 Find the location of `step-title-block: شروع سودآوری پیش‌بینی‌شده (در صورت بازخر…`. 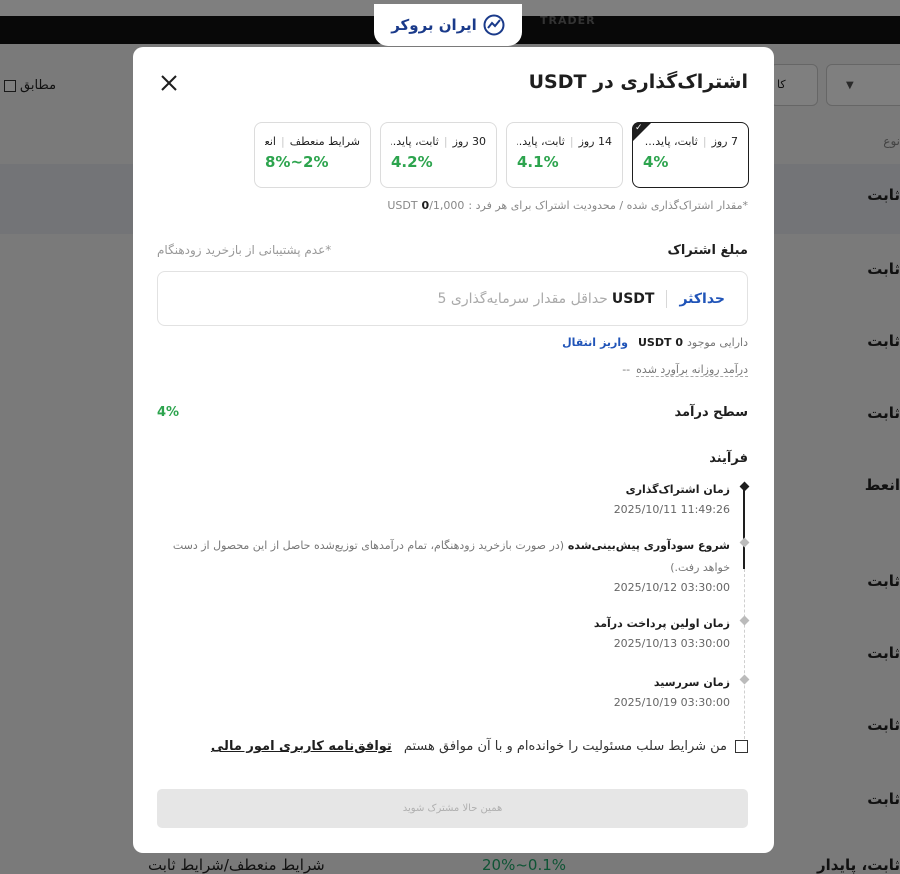

step-title-block: شروع سودآوری پیش‌بینی‌شده (در صورت بازخر… is located at coordinates (440, 557).